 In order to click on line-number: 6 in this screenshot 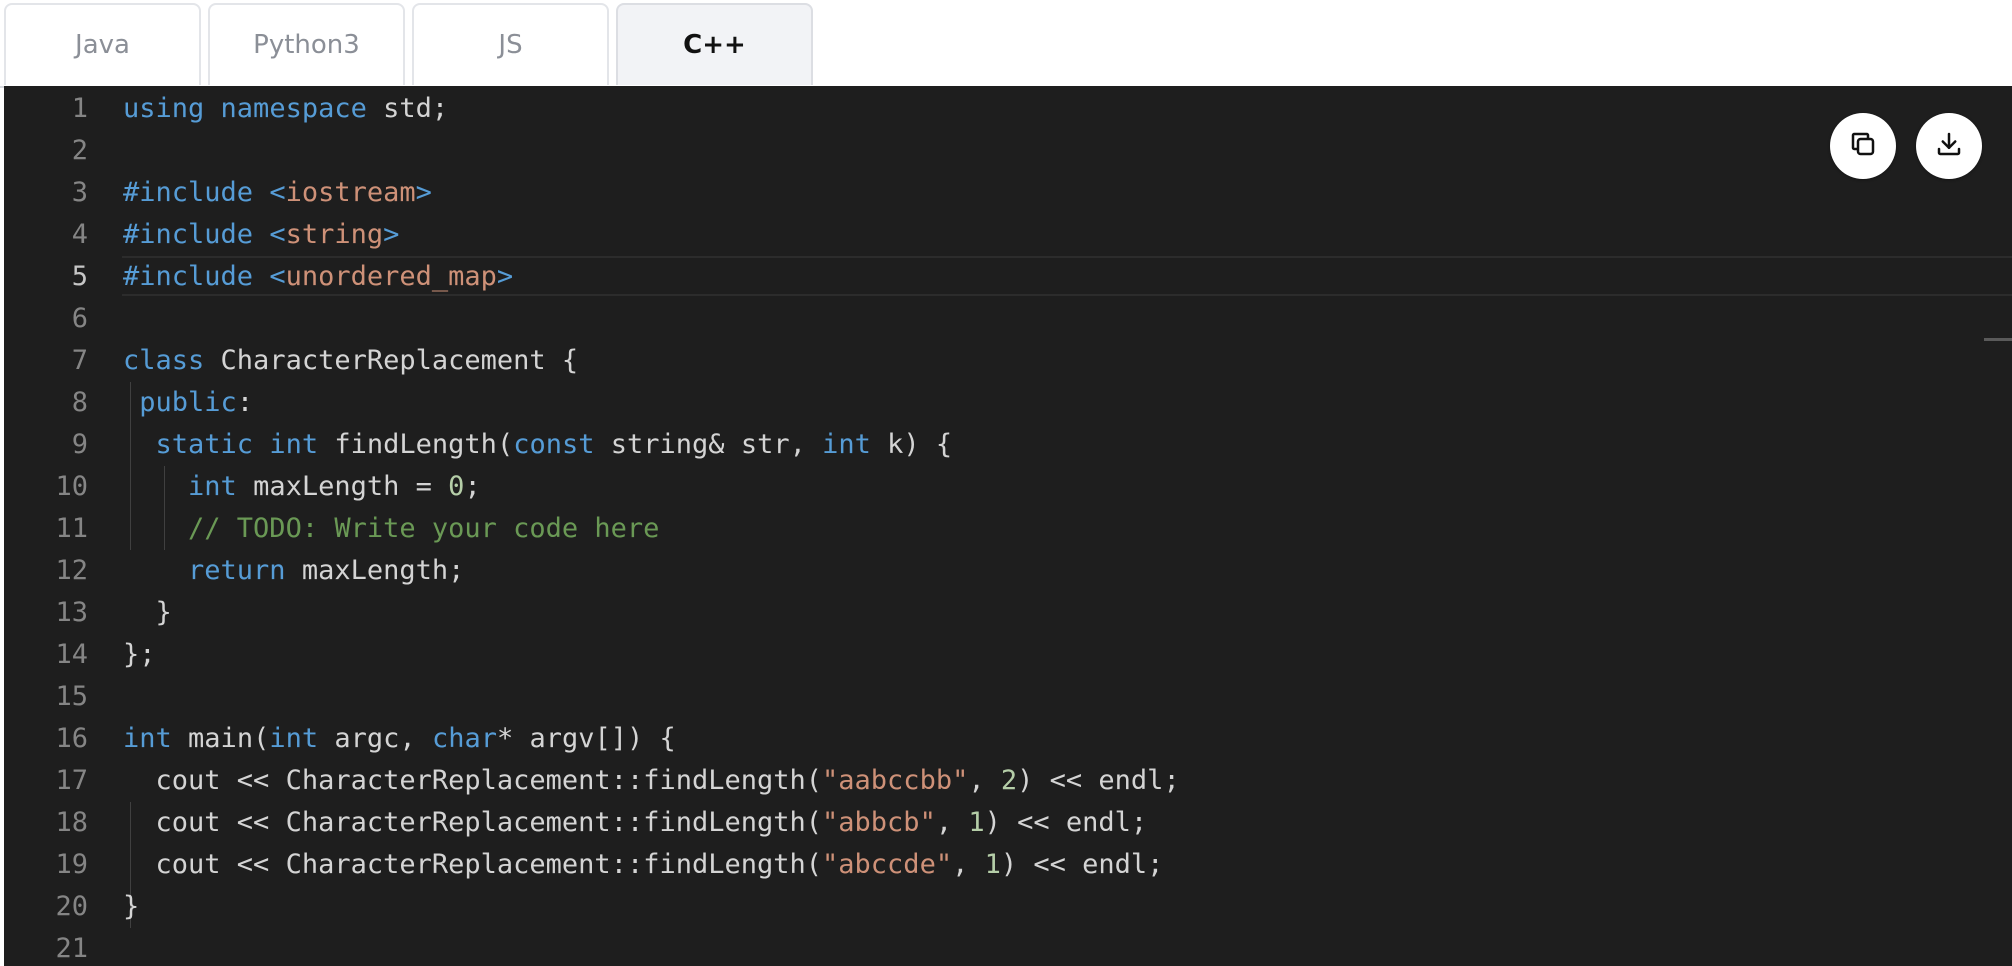, I will do `click(79, 318)`.